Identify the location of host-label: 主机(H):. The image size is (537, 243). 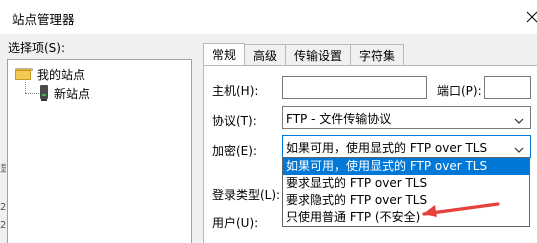
(235, 91).